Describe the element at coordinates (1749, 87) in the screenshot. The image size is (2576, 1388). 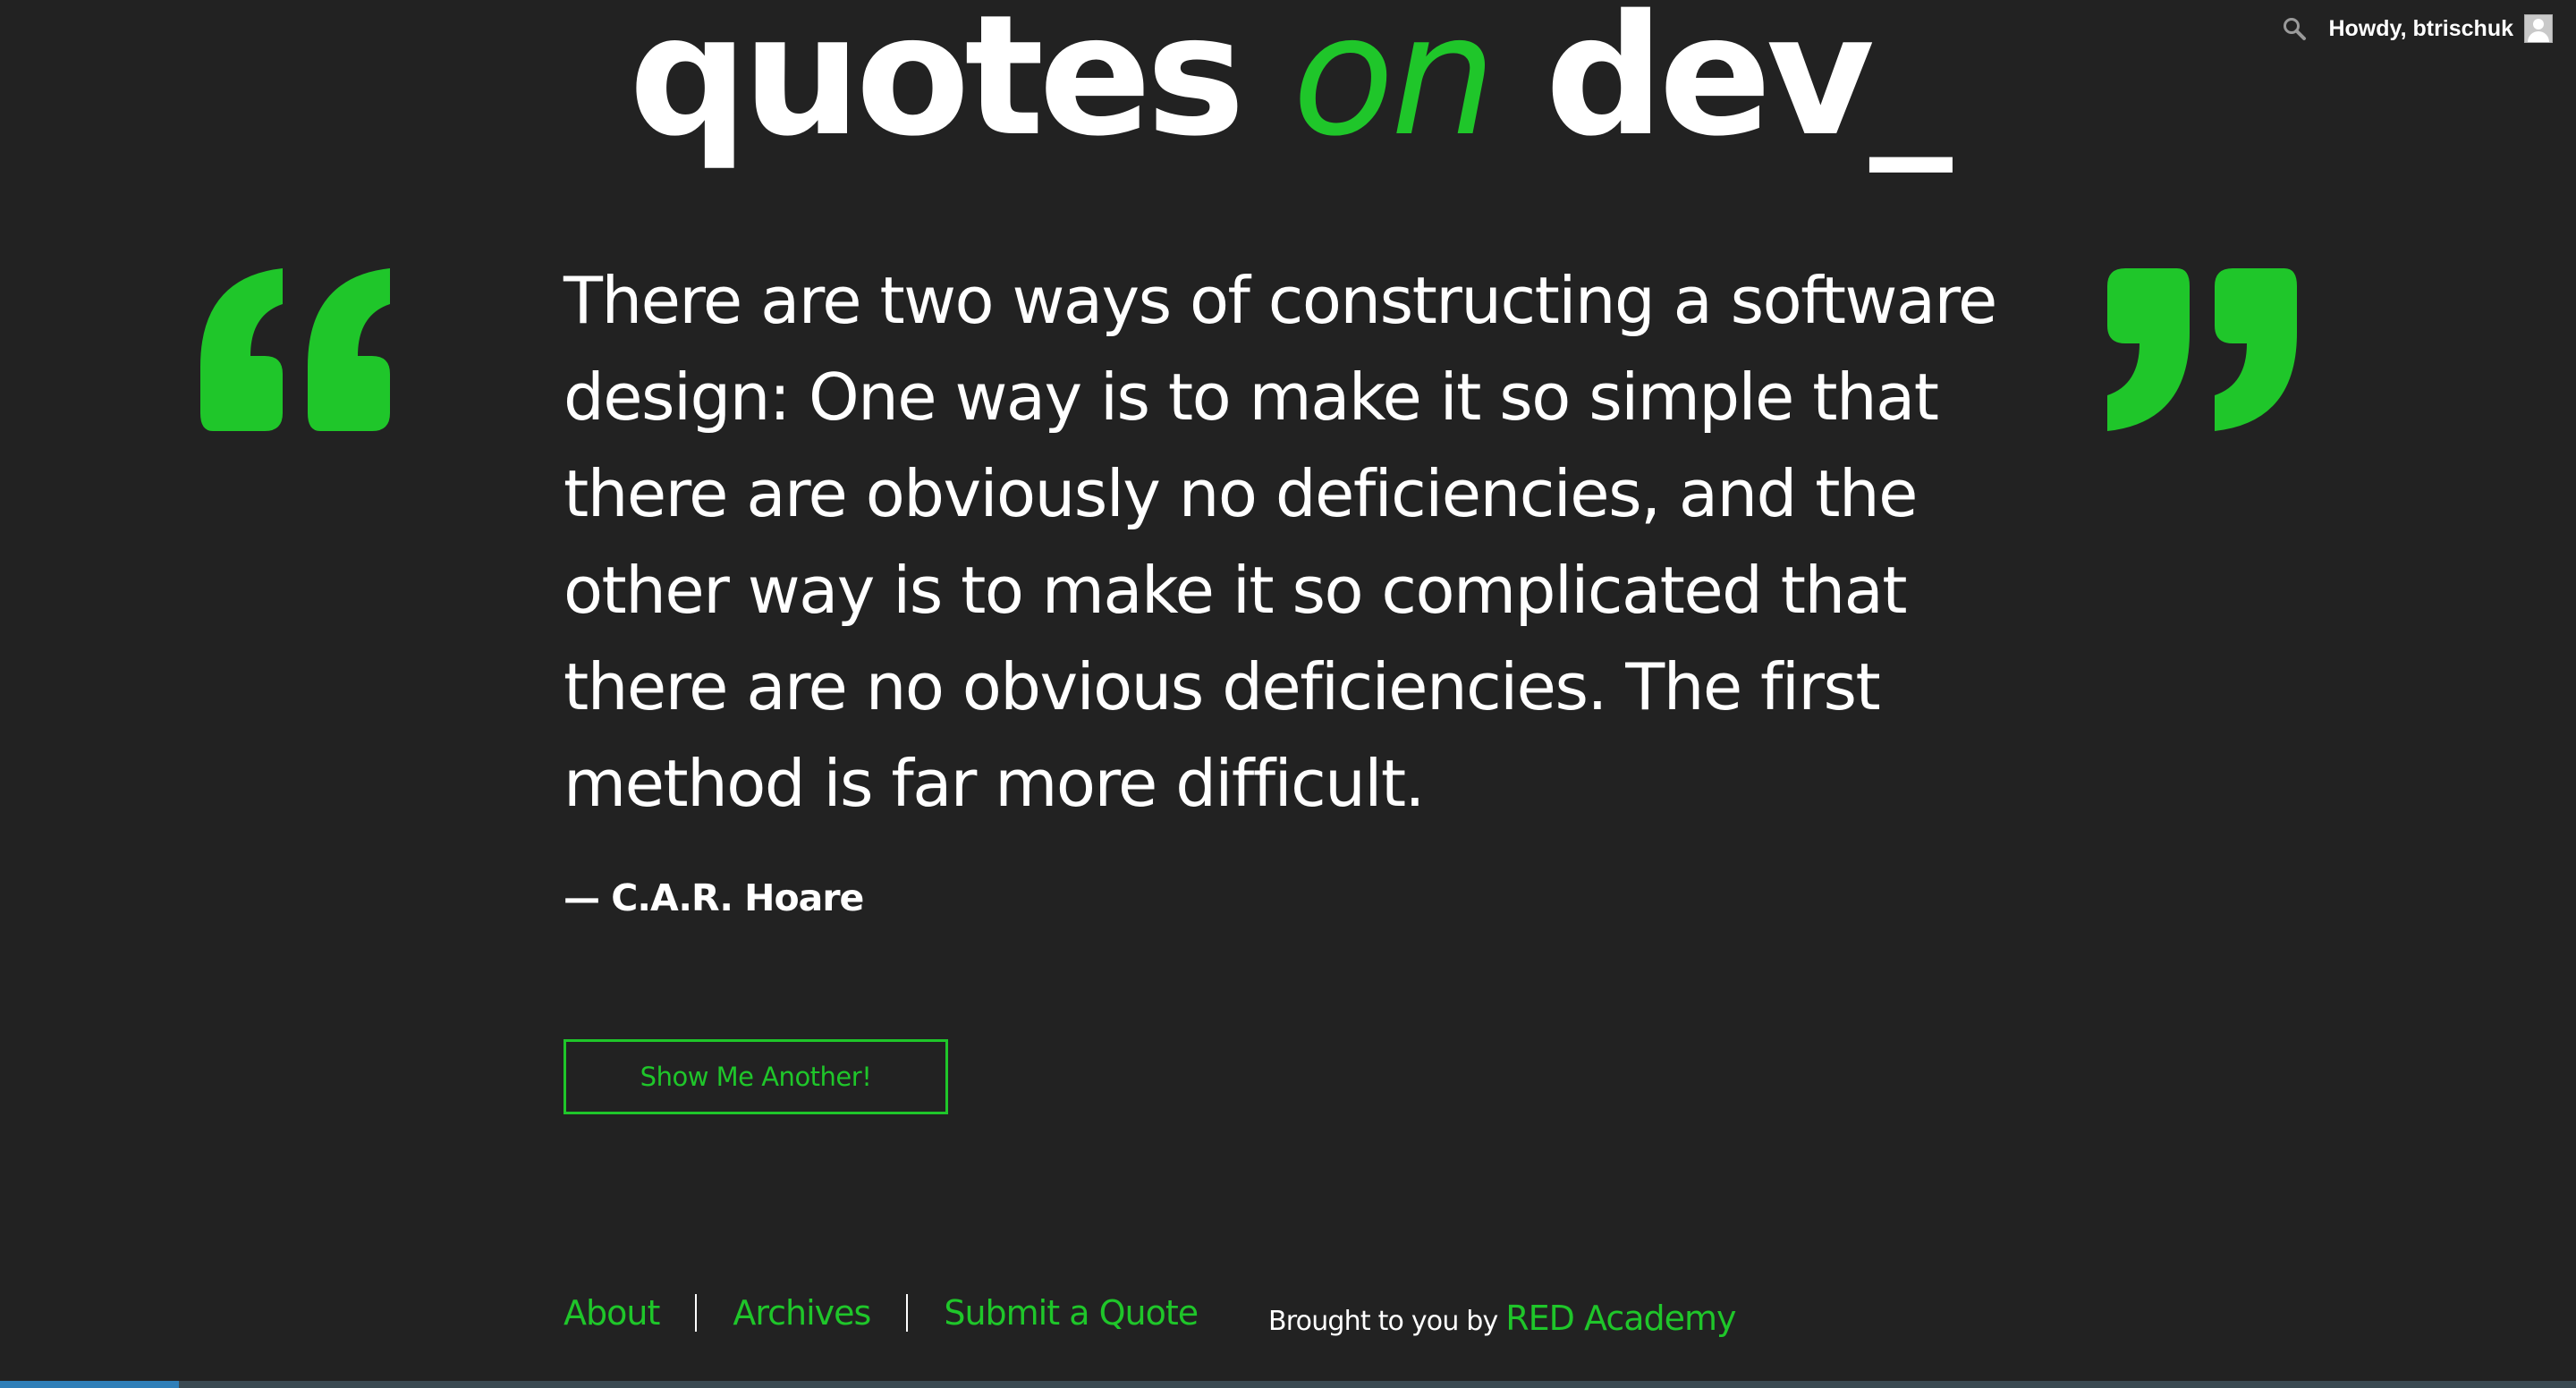
I see `logo-dev: dev_` at that location.